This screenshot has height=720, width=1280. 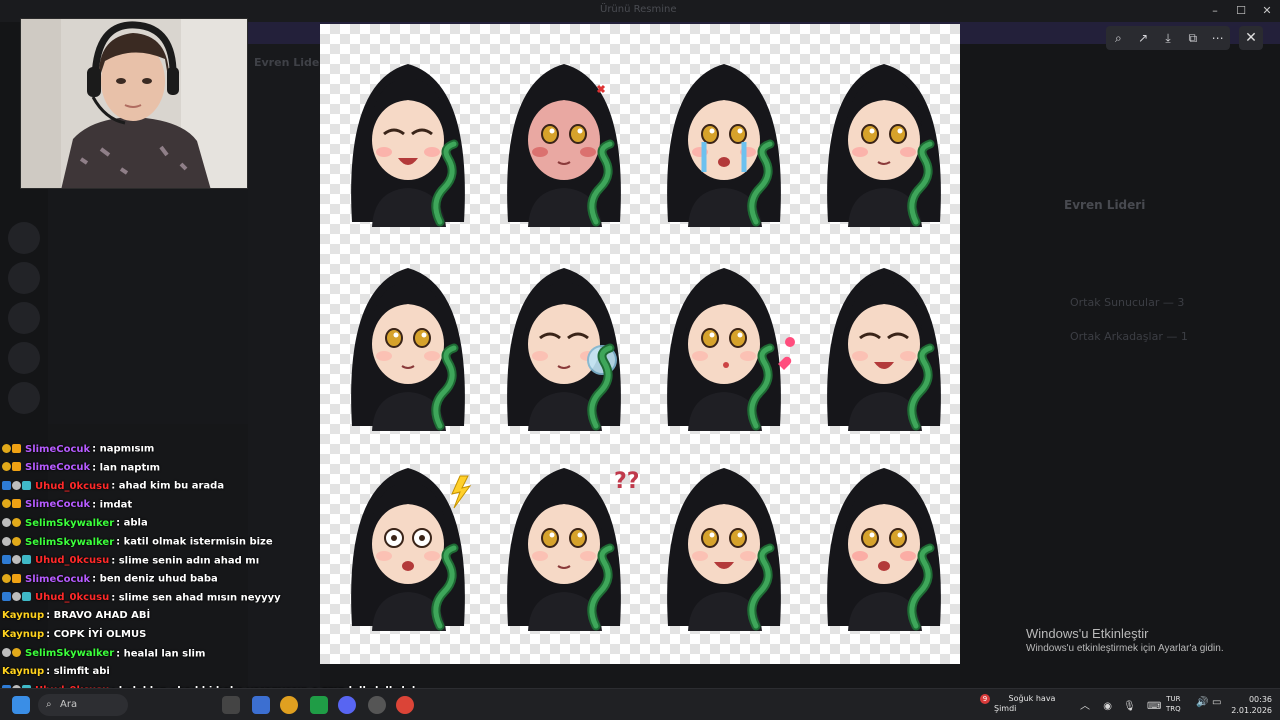 What do you see at coordinates (1216, 702) in the screenshot?
I see `battery-icon: ▭` at bounding box center [1216, 702].